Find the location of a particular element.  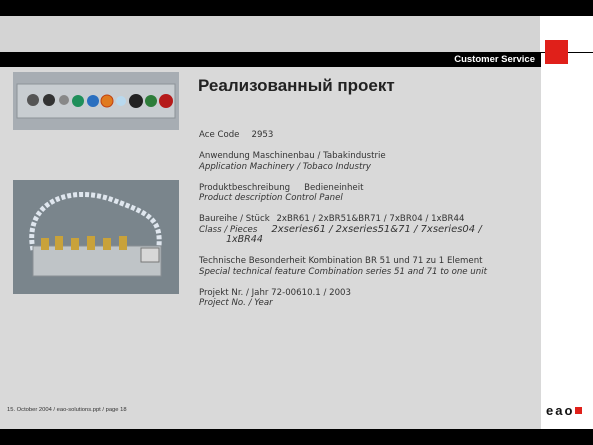

project-label: Project No. / Year is located at coordinates (236, 303).